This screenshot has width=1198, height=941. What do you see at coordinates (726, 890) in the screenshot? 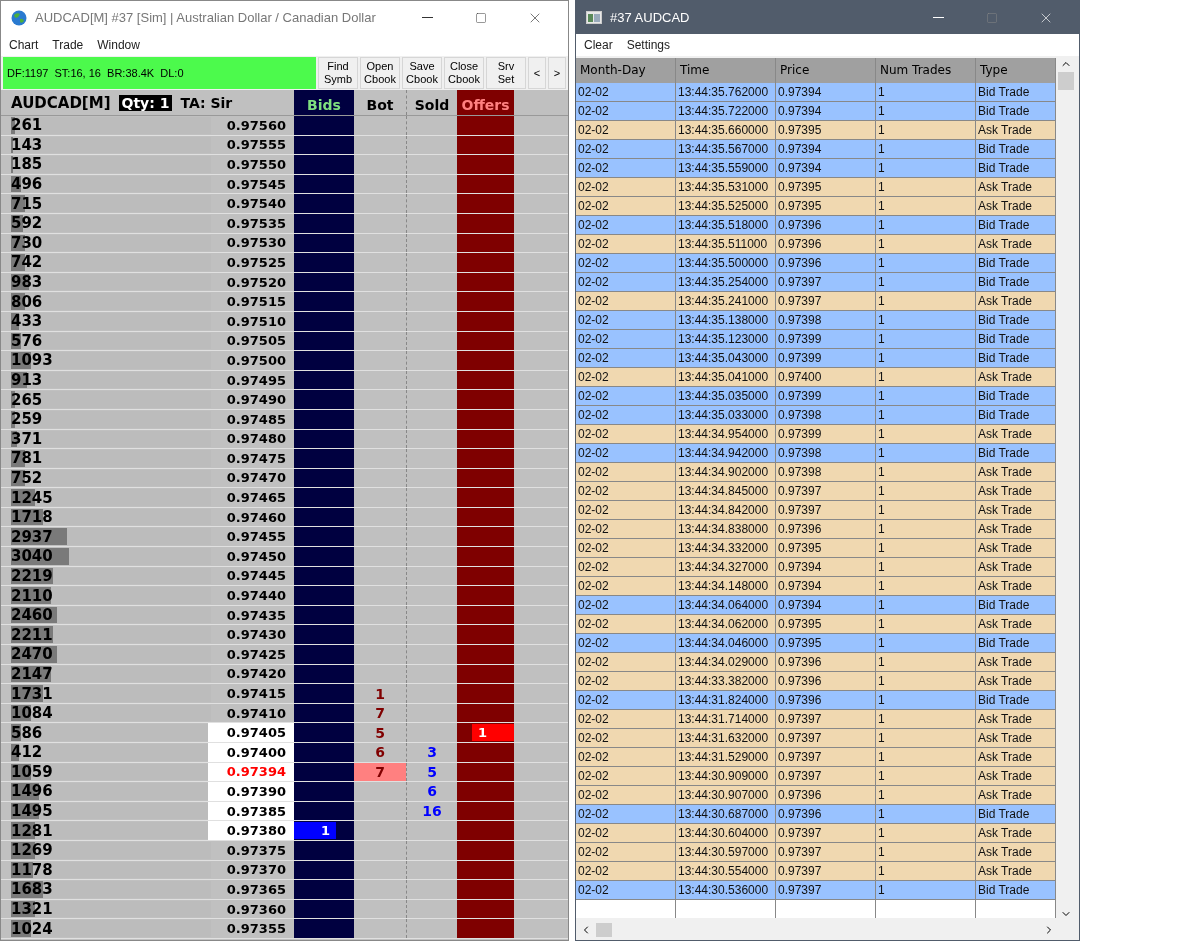
I see `table-cell: 13:44:30.536000` at bounding box center [726, 890].